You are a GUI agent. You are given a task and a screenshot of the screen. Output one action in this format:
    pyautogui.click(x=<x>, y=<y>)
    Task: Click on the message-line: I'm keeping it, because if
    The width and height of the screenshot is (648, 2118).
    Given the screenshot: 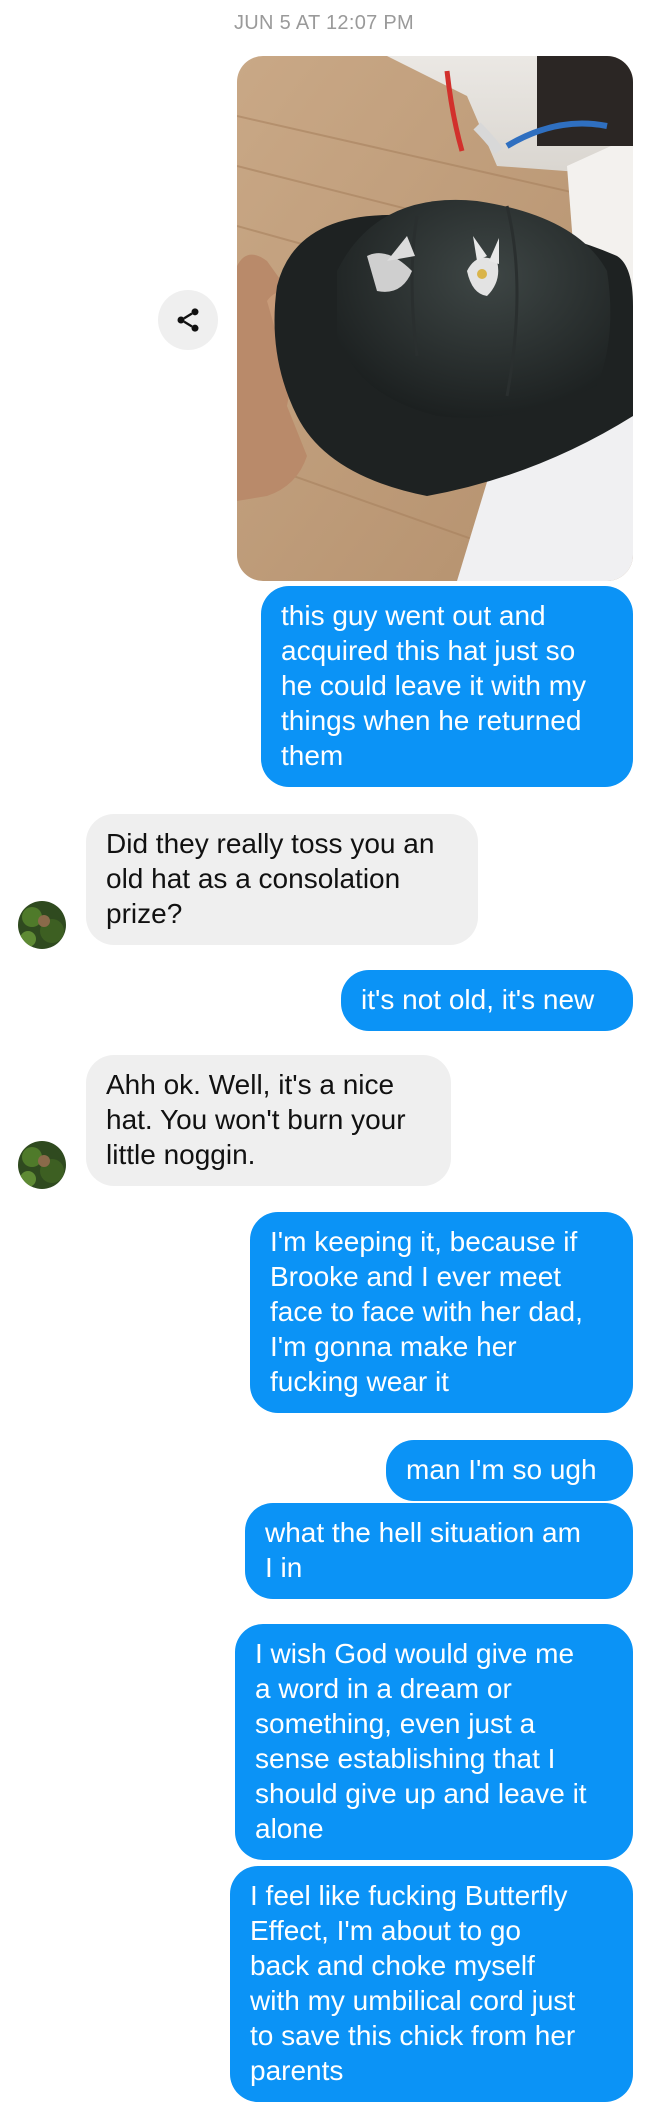 What is the action you would take?
    pyautogui.click(x=424, y=1241)
    